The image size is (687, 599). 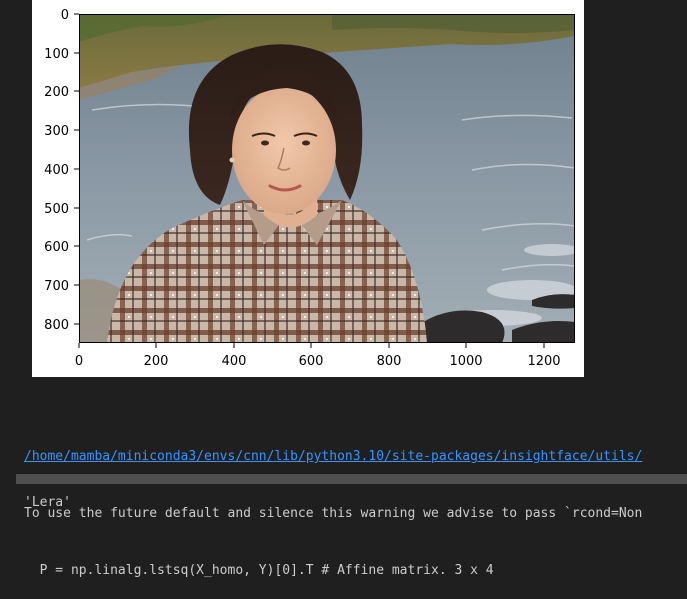 I want to click on x-tick-label: 800, so click(x=389, y=361).